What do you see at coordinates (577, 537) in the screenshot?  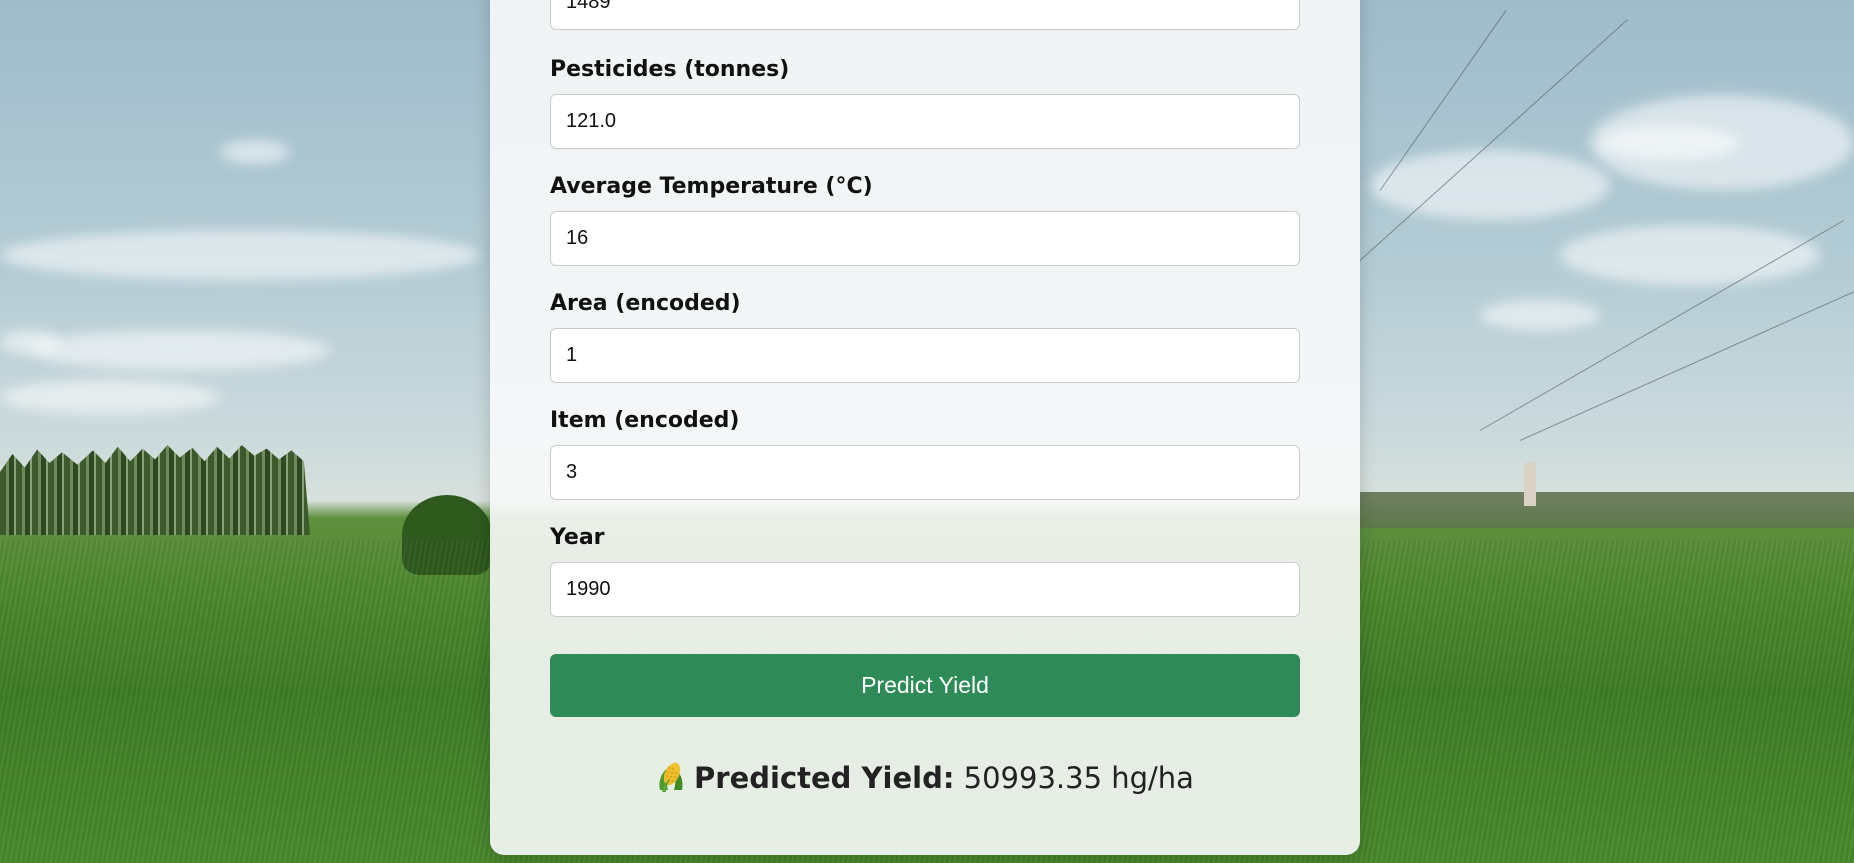 I see `year-label: Year` at bounding box center [577, 537].